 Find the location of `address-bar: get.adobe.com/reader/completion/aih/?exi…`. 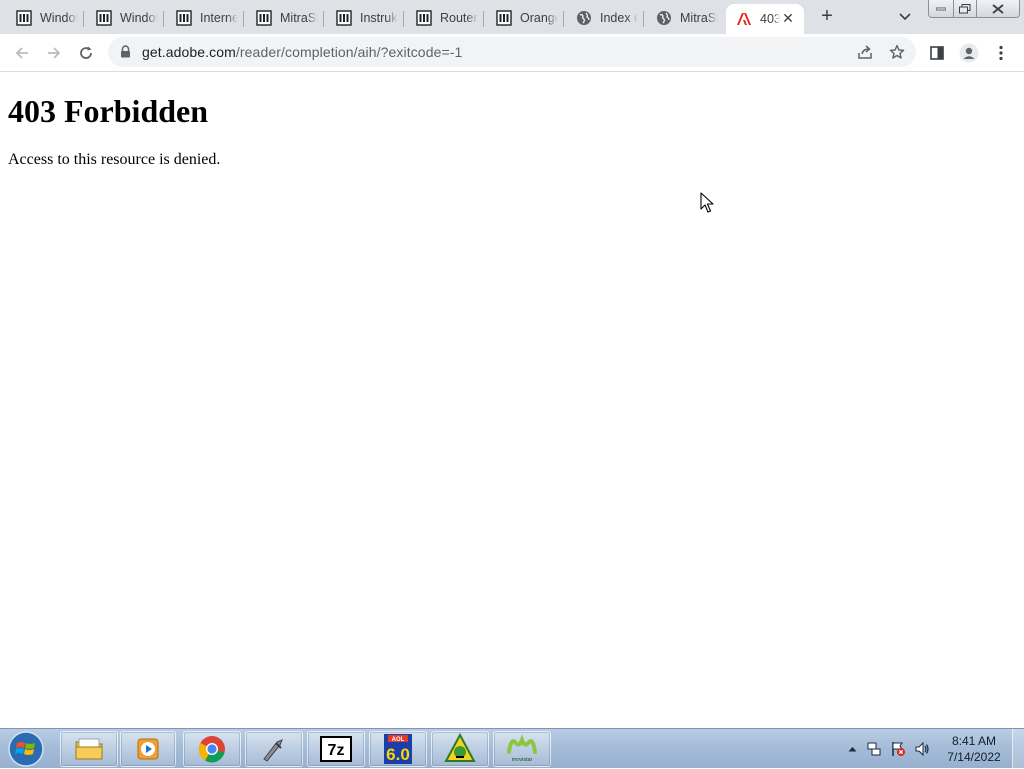

address-bar: get.adobe.com/reader/completion/aih/?exi… is located at coordinates (512, 52).